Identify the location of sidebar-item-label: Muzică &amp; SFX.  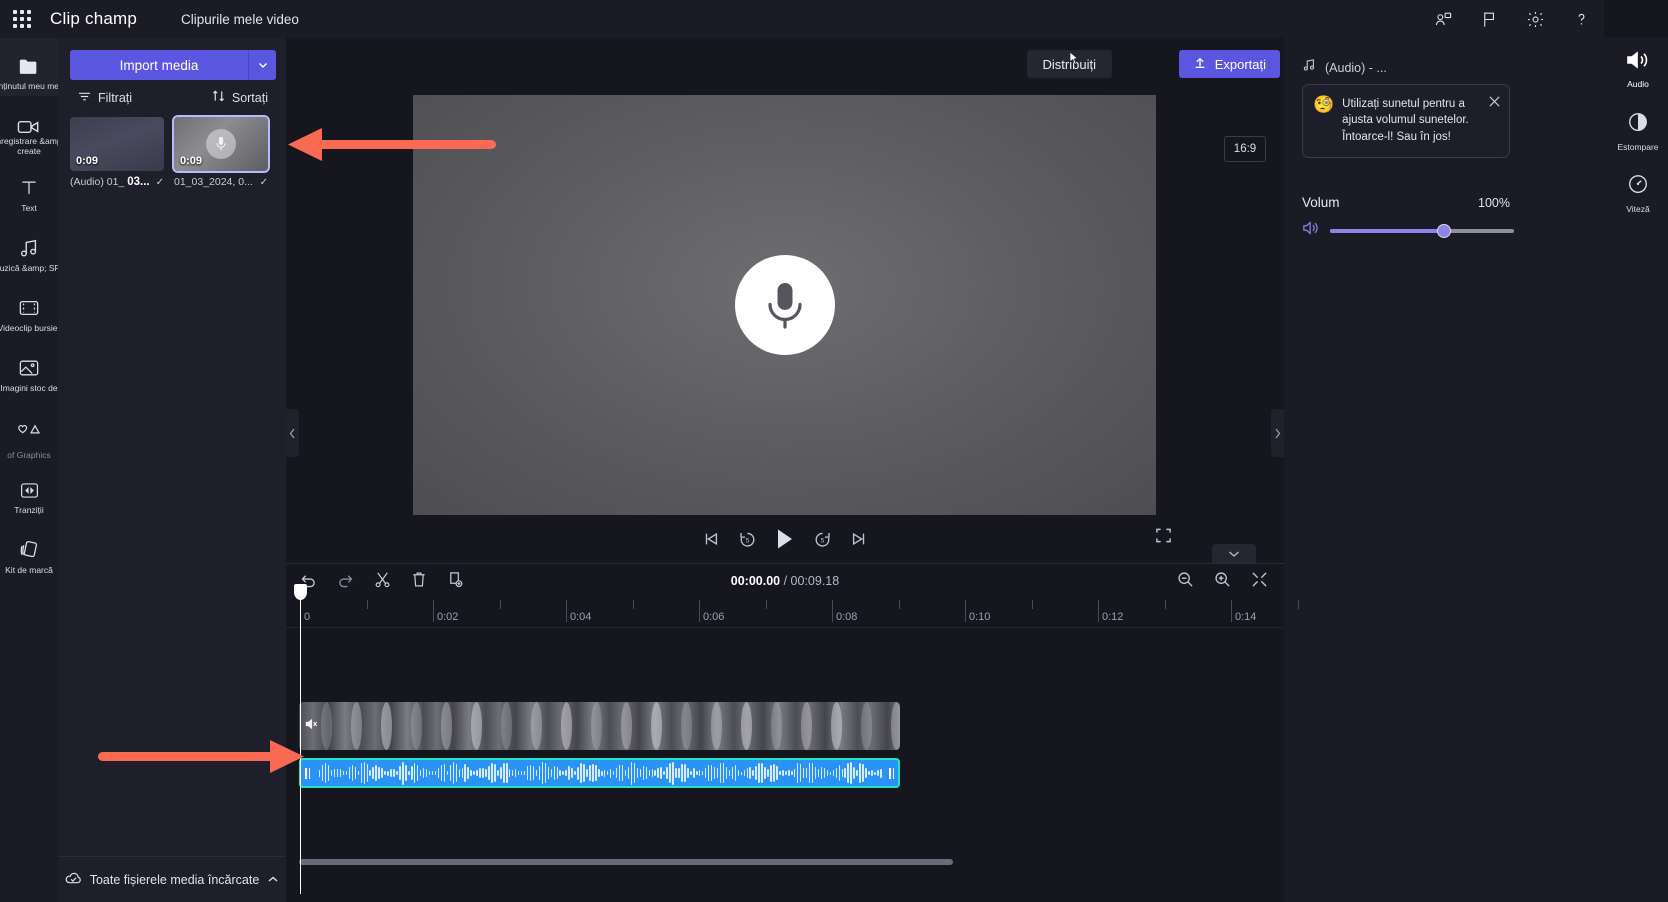
(32, 268).